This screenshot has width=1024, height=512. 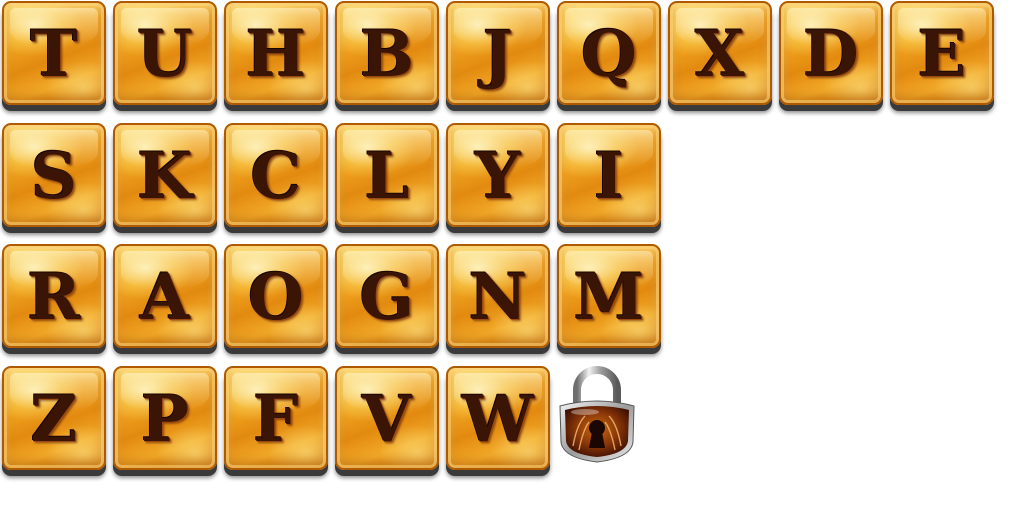 I want to click on tile-letter: F, so click(x=276, y=419).